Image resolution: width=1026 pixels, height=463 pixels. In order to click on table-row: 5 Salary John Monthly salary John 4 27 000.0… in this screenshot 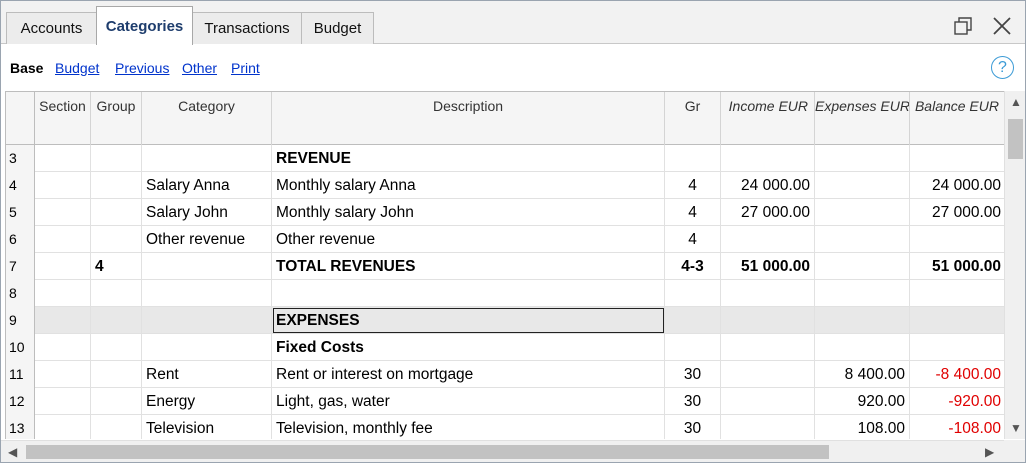, I will do `click(505, 212)`.